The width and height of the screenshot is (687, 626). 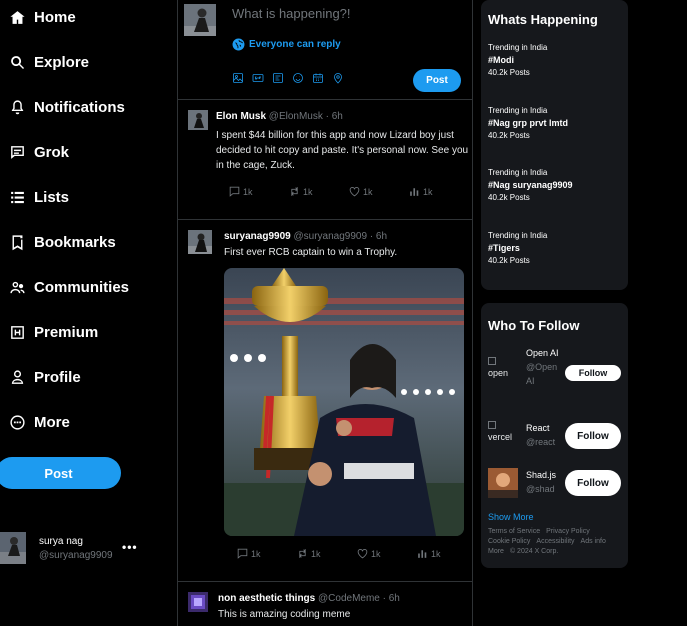 I want to click on tweet-author-name: suryanag9909, so click(x=257, y=236).